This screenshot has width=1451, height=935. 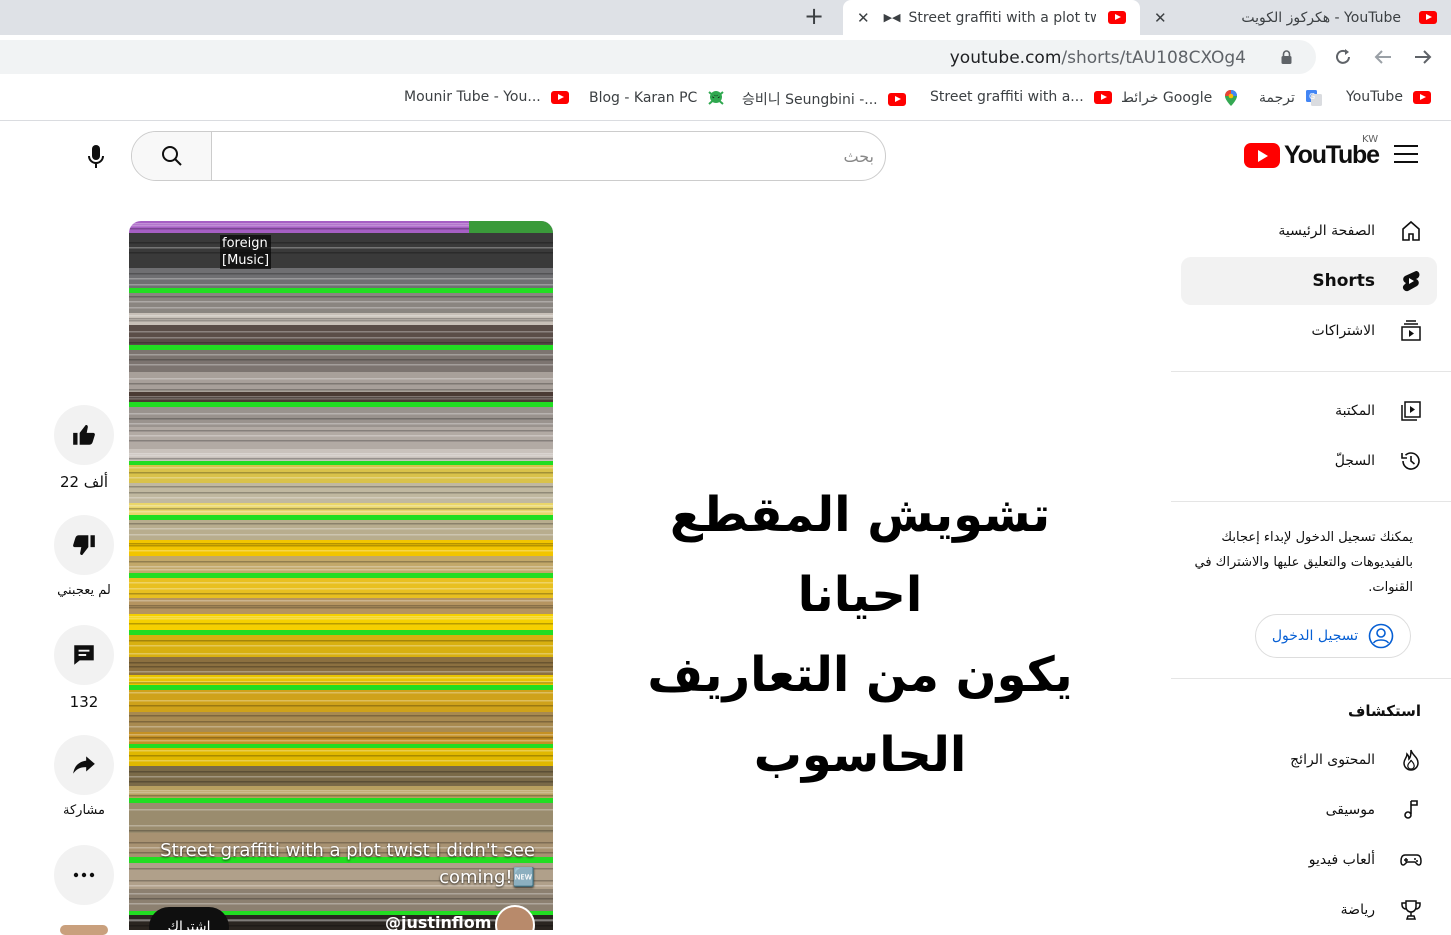 What do you see at coordinates (1411, 810) in the screenshot?
I see `music-icon` at bounding box center [1411, 810].